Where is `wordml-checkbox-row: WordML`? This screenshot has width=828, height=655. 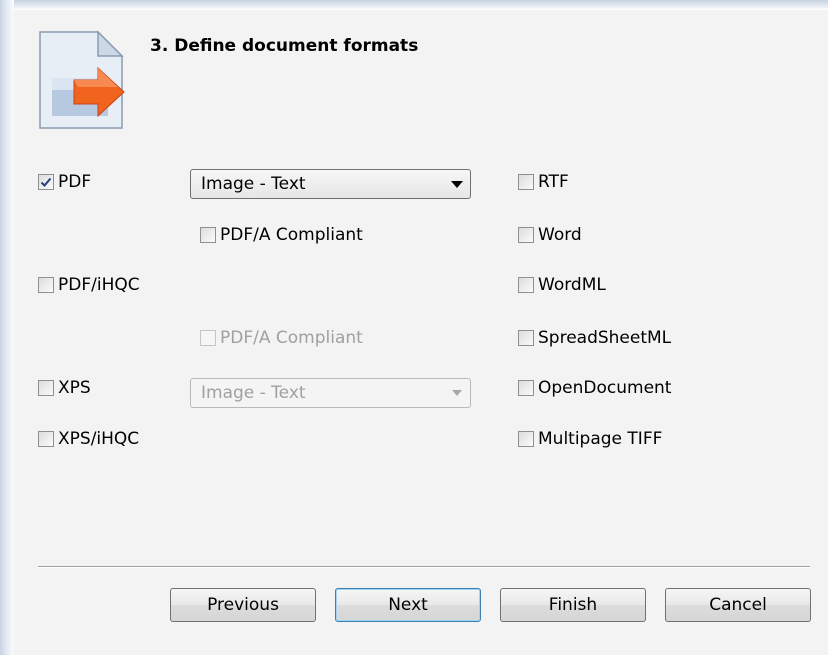
wordml-checkbox-row: WordML is located at coordinates (562, 285).